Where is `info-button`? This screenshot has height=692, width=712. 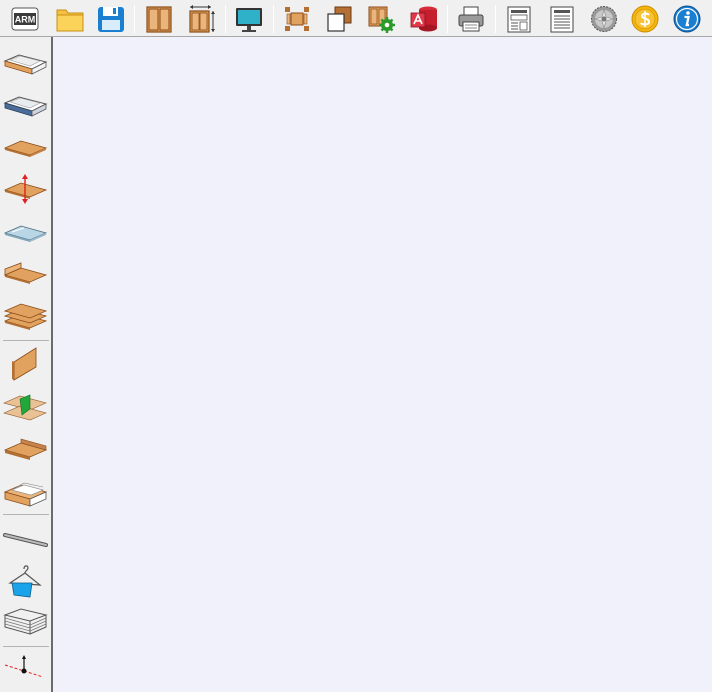
info-button is located at coordinates (687, 19).